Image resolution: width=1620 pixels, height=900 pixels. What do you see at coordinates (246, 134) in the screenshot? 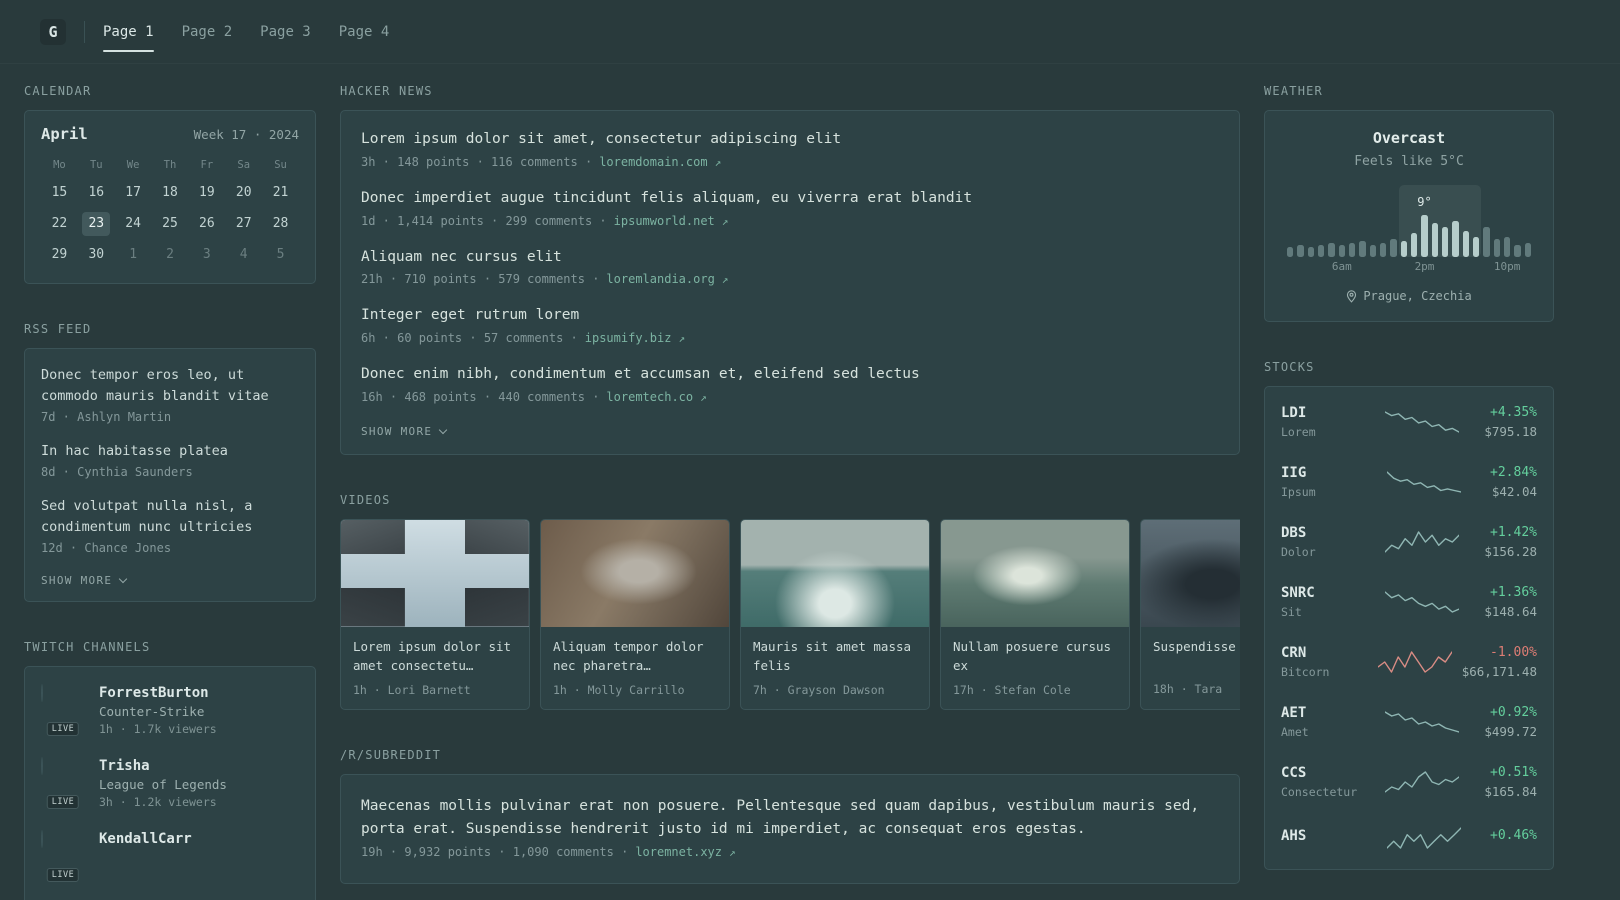
I see `calendar-week-info: Week 17 · 2024` at bounding box center [246, 134].